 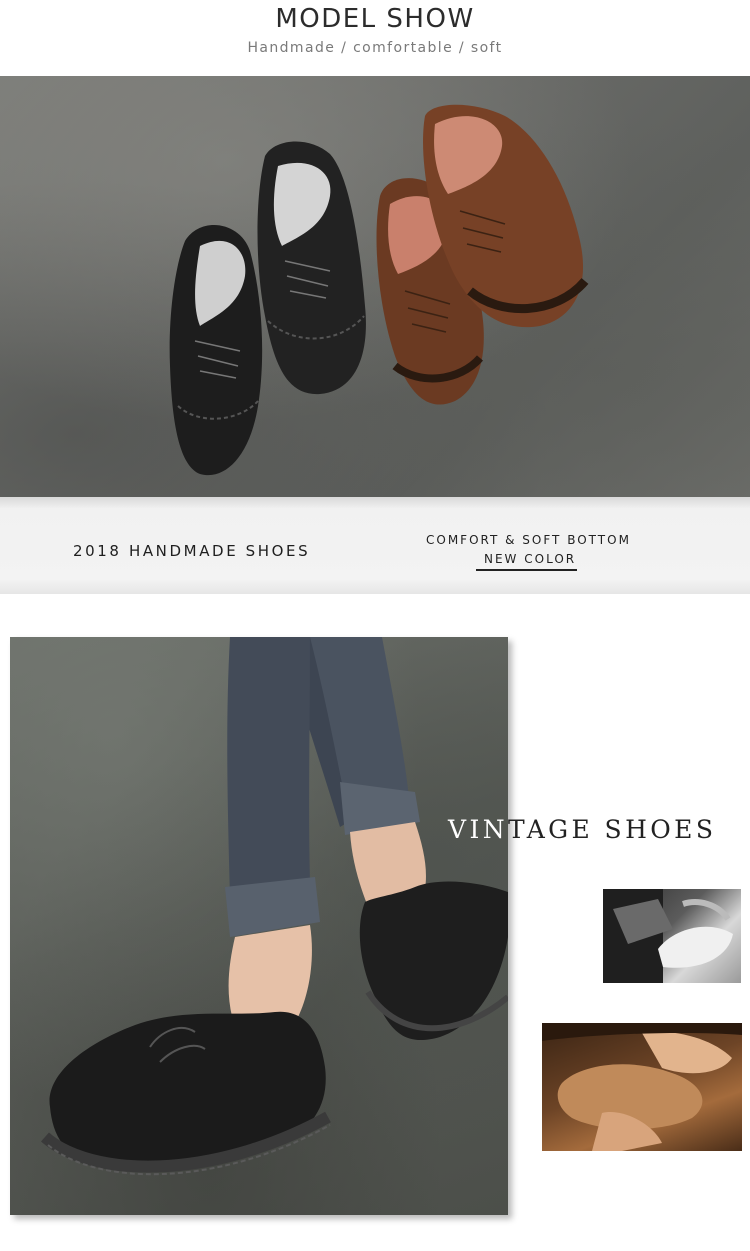 I want to click on sewing-illustration, so click(x=668, y=936).